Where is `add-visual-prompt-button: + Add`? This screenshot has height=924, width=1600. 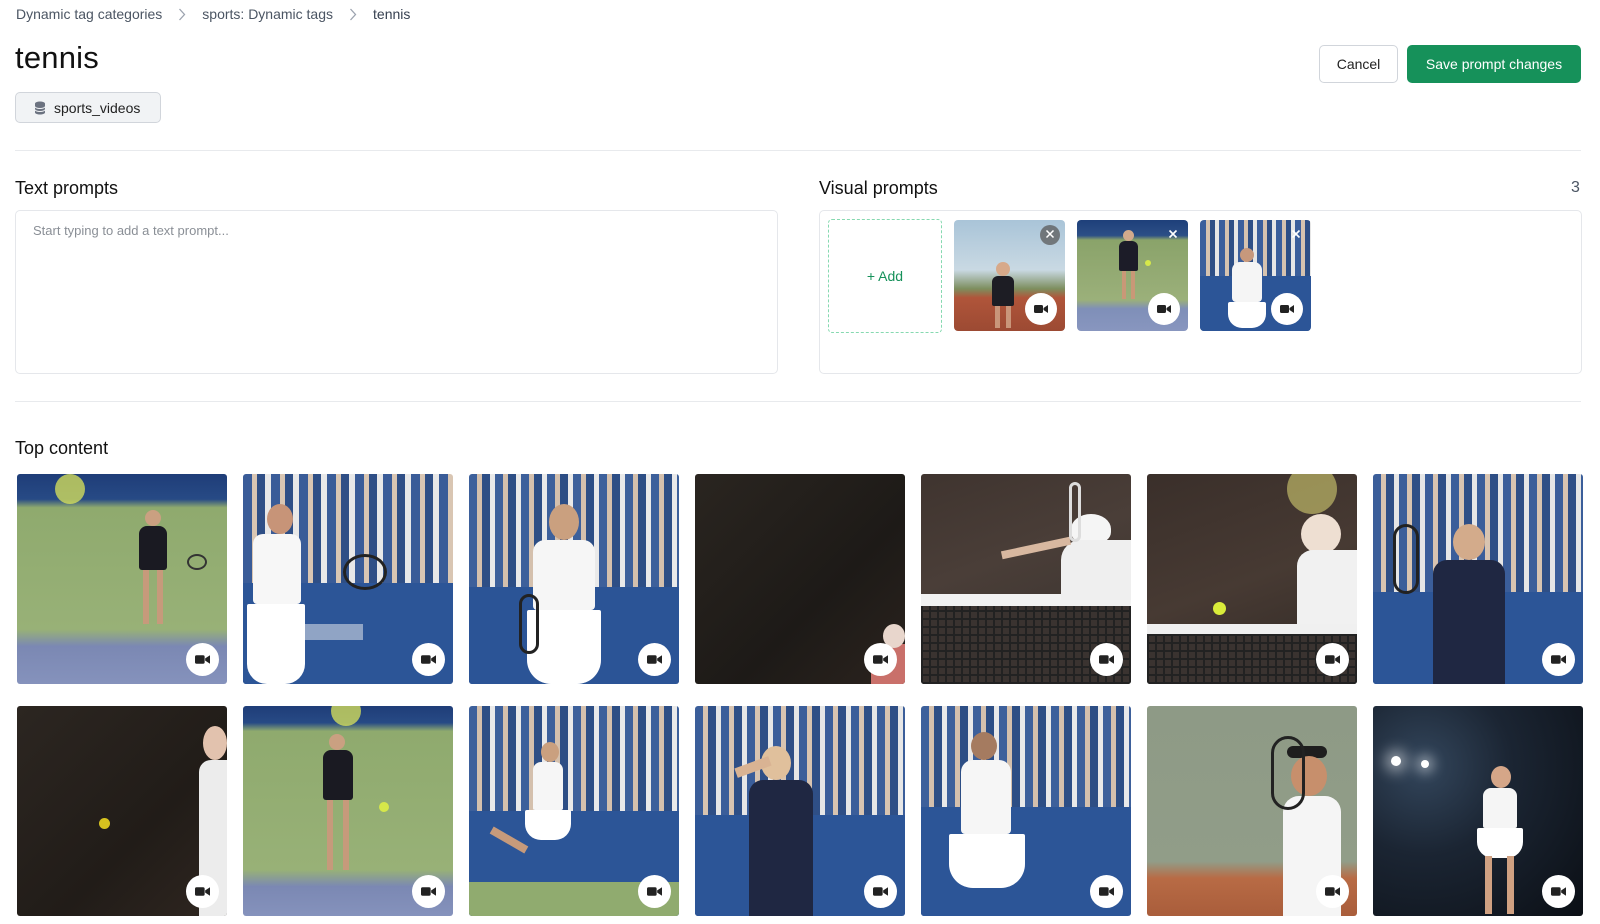 add-visual-prompt-button: + Add is located at coordinates (885, 276).